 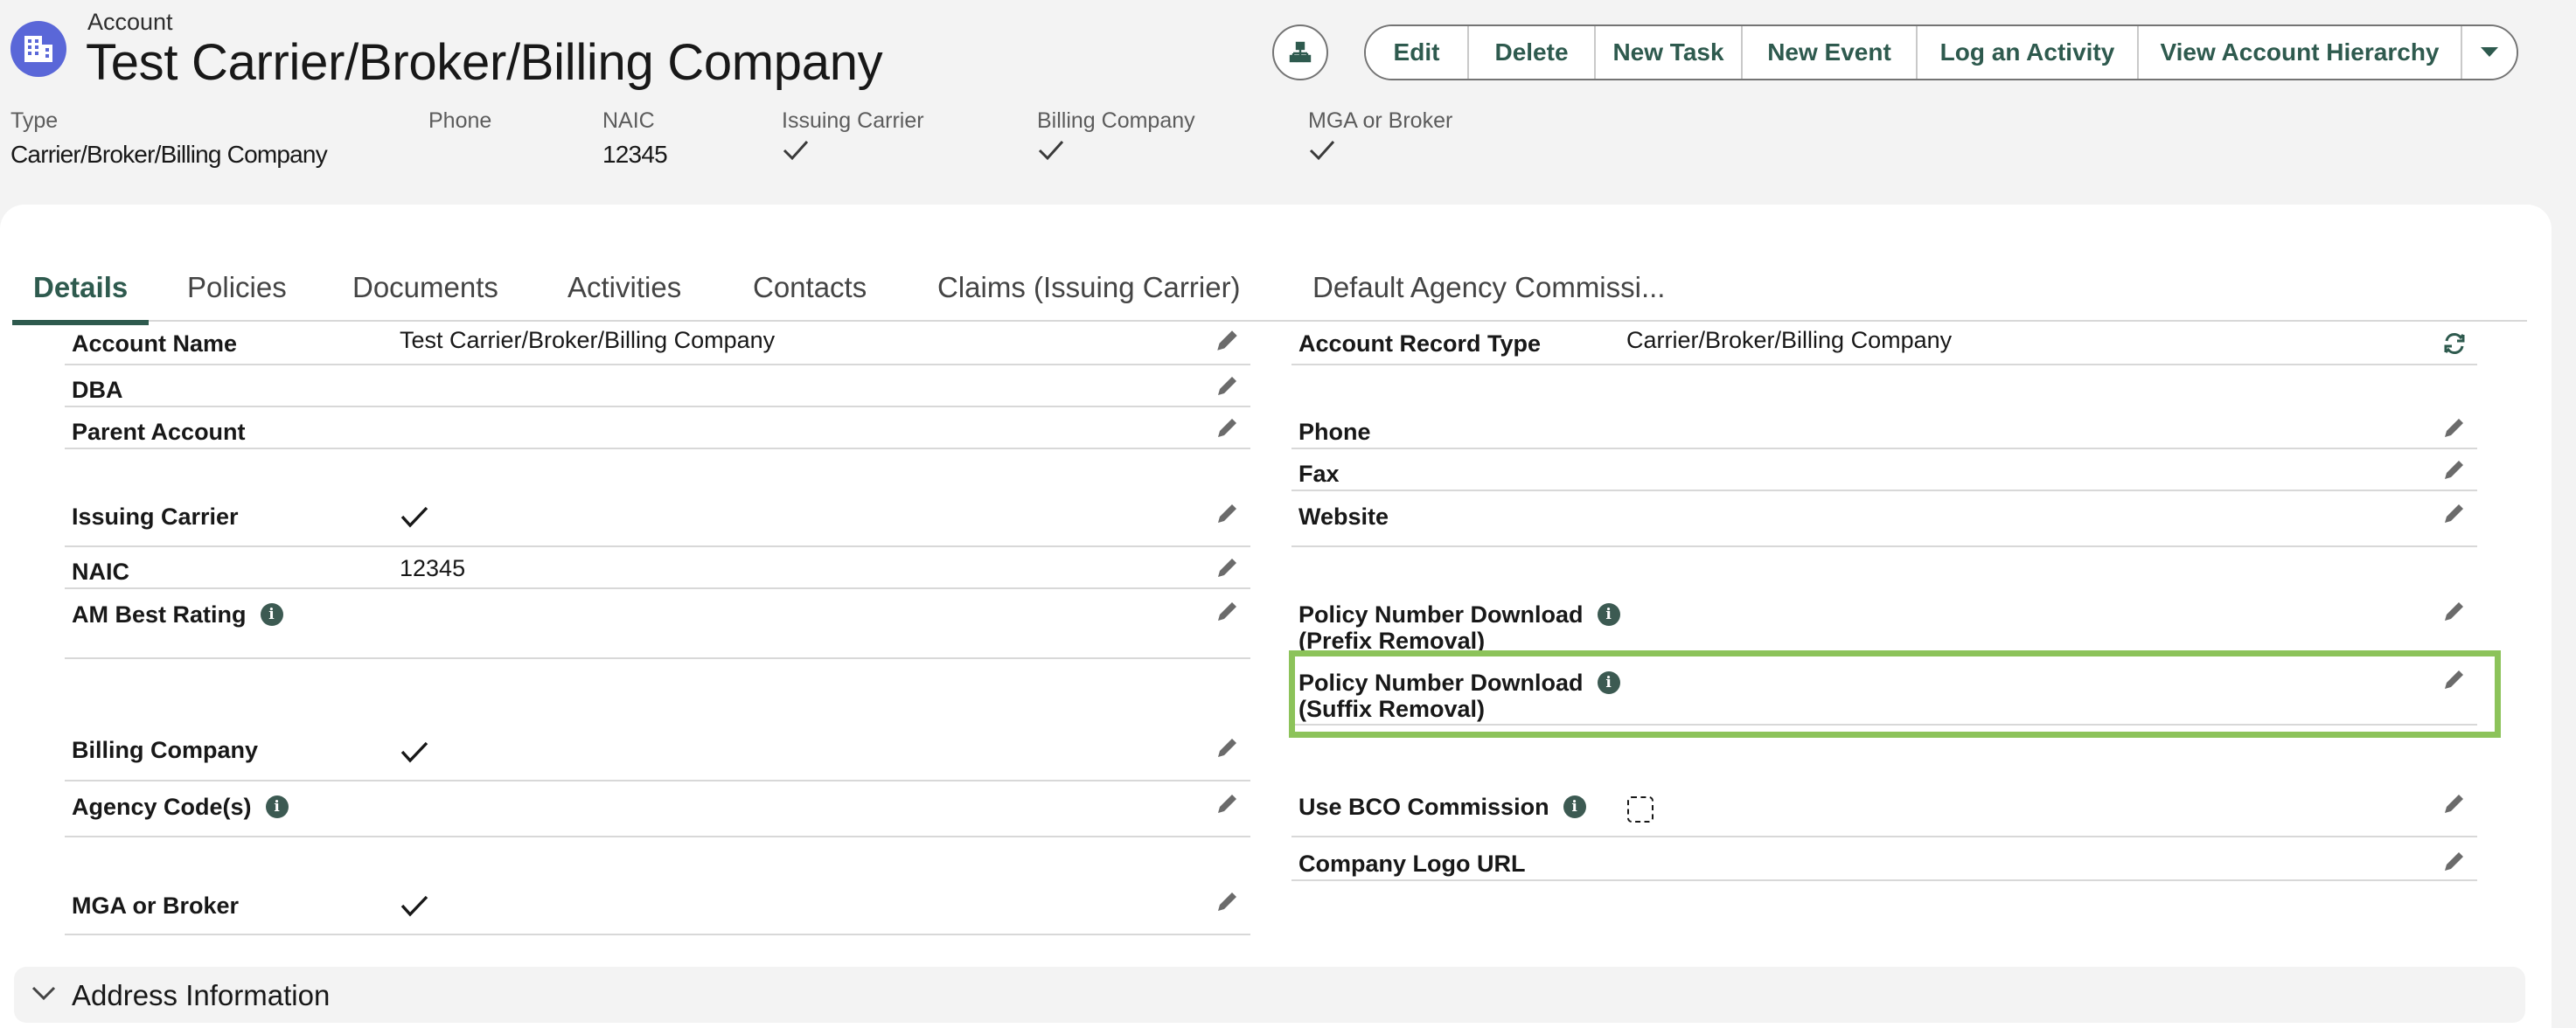 What do you see at coordinates (1343, 517) in the screenshot?
I see `field-label-website: Website` at bounding box center [1343, 517].